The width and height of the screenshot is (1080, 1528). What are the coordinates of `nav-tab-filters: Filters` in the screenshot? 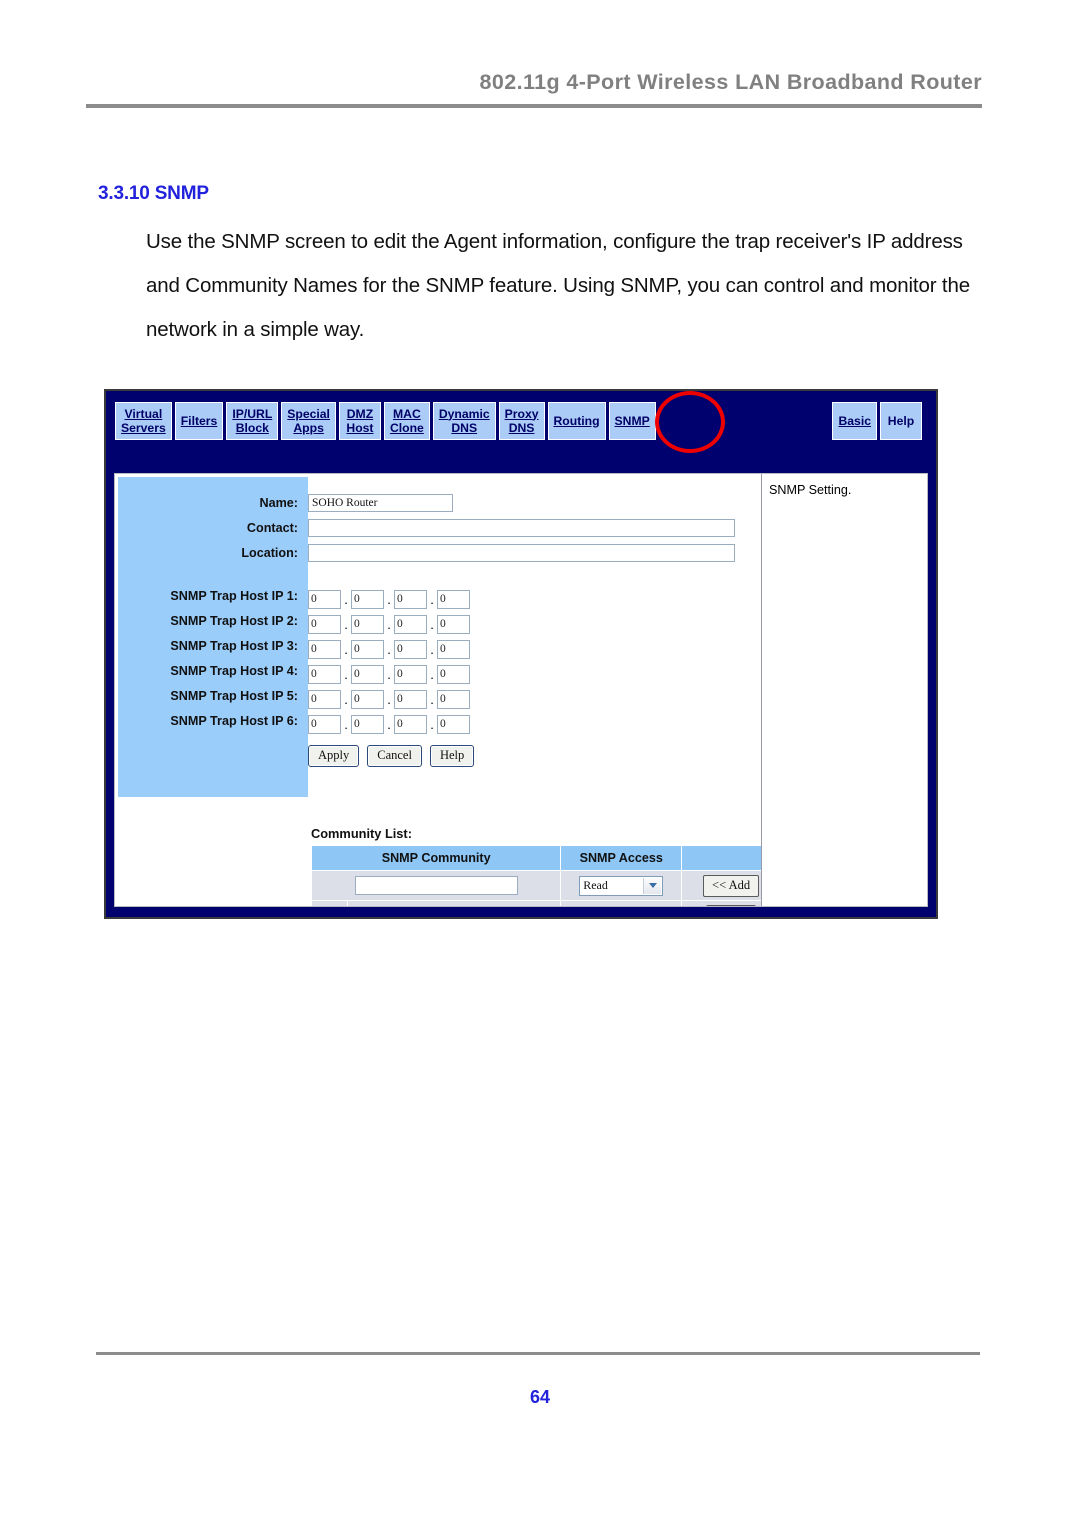 It's located at (199, 421).